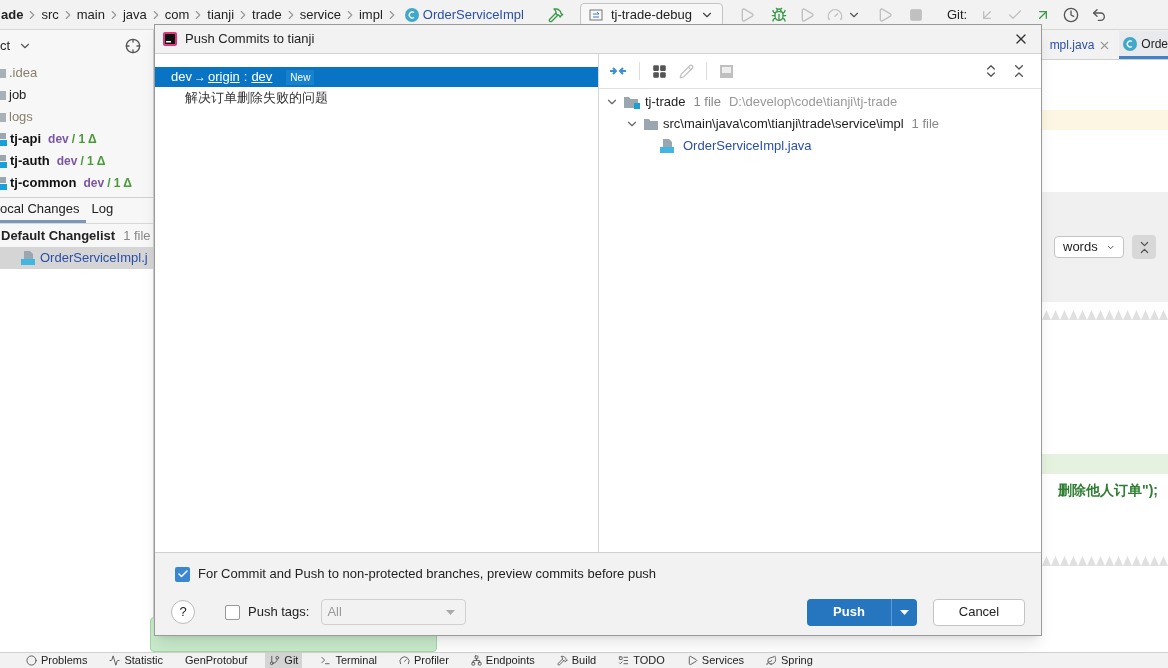 Image resolution: width=1168 pixels, height=668 pixels. What do you see at coordinates (665, 102) in the screenshot?
I see `tree-node-label: tj-trade` at bounding box center [665, 102].